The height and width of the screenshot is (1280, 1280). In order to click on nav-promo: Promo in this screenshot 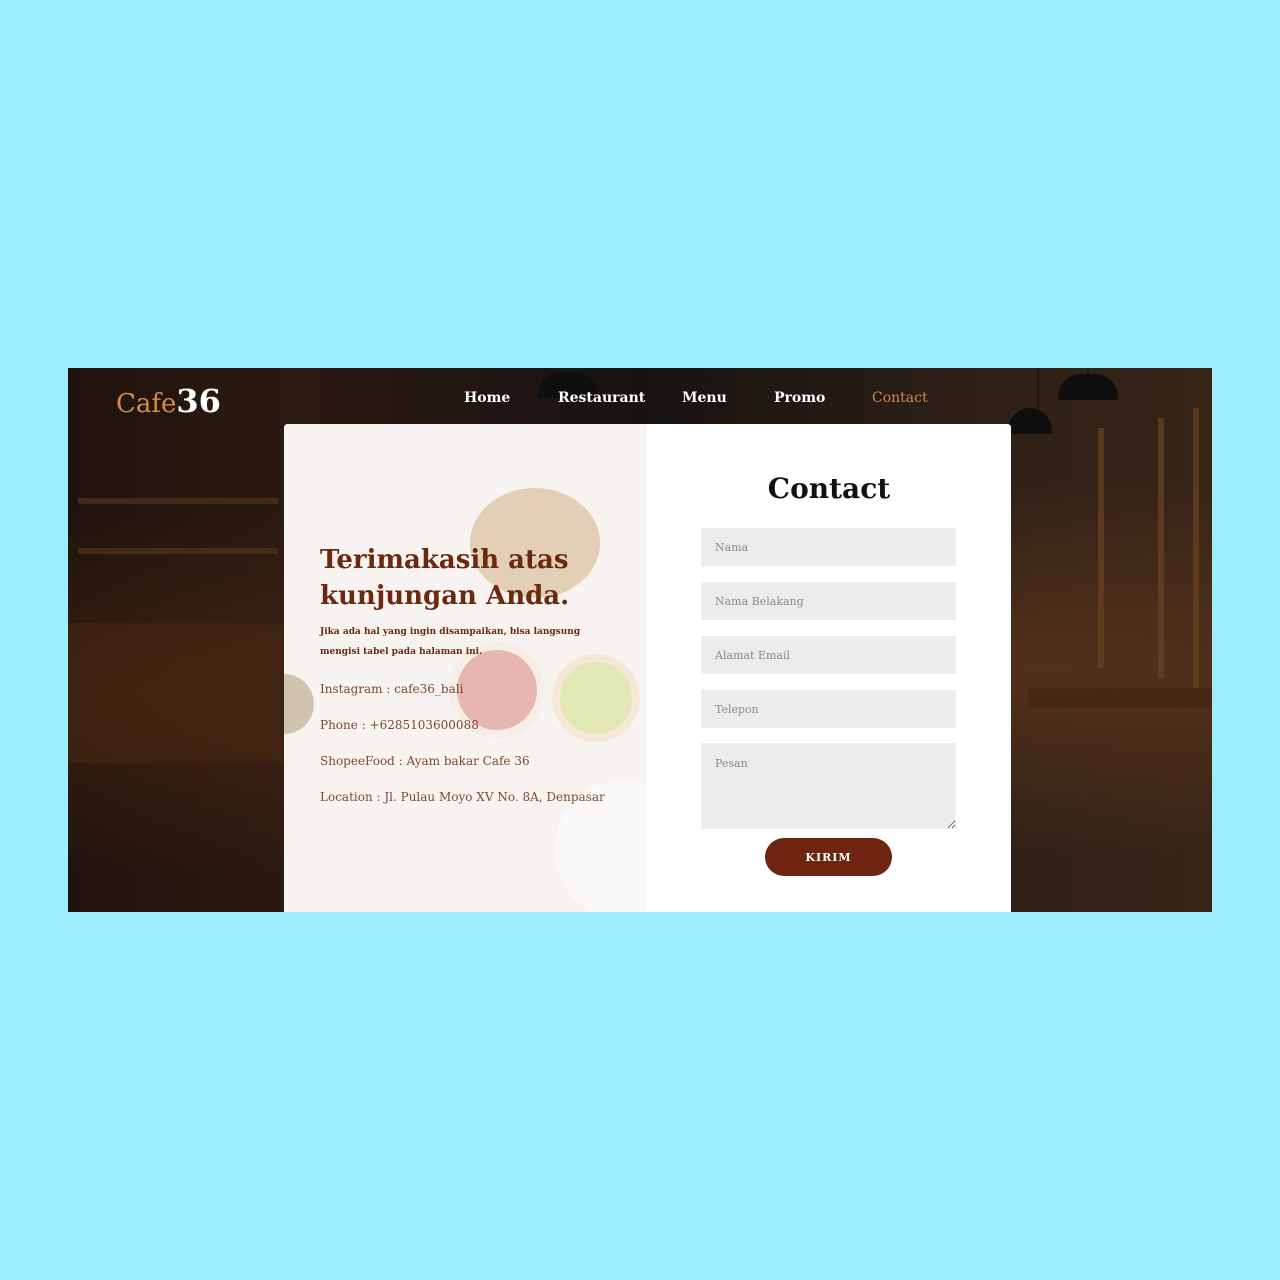, I will do `click(799, 398)`.